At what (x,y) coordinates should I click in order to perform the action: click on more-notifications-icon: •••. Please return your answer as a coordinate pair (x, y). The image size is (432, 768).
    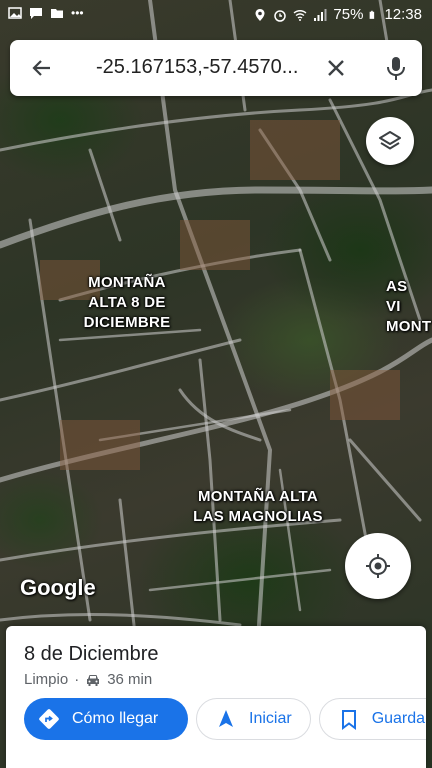
    Looking at the image, I should click on (77, 13).